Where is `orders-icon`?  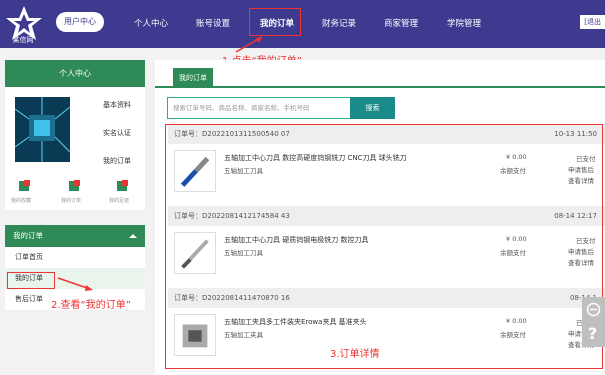 orders-icon is located at coordinates (74, 186).